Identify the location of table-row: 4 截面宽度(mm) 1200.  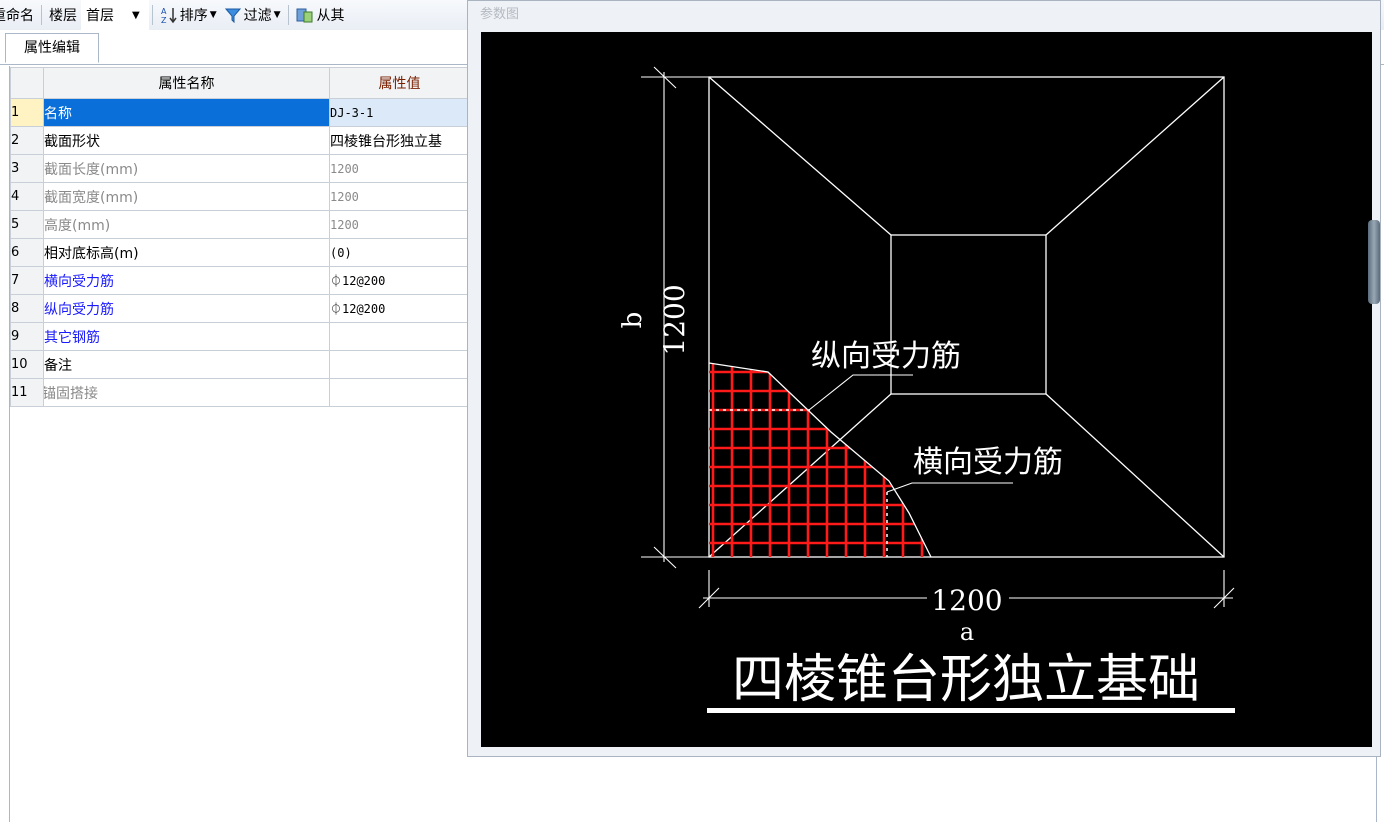
(240, 196).